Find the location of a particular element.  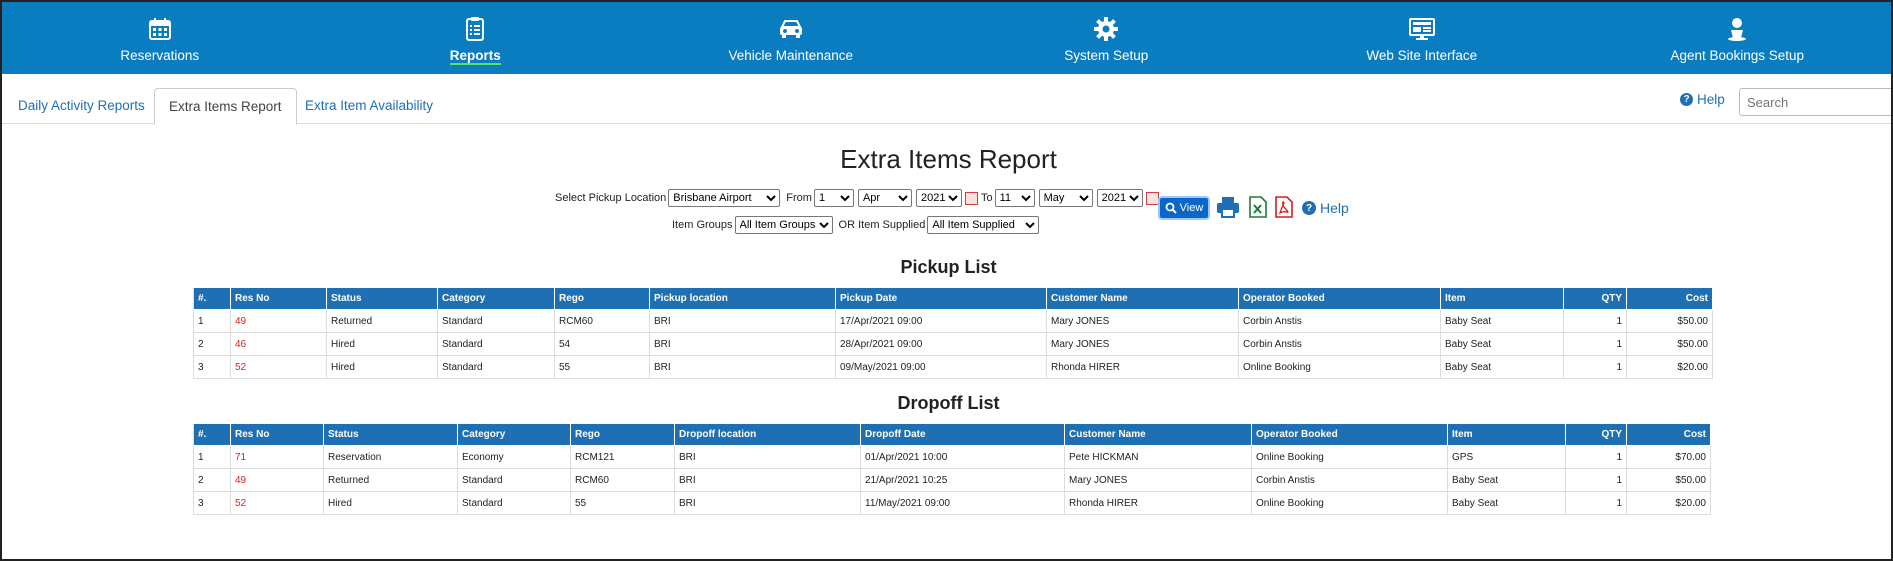

item-supplied-label: OR Item Supplied is located at coordinates (882, 225).